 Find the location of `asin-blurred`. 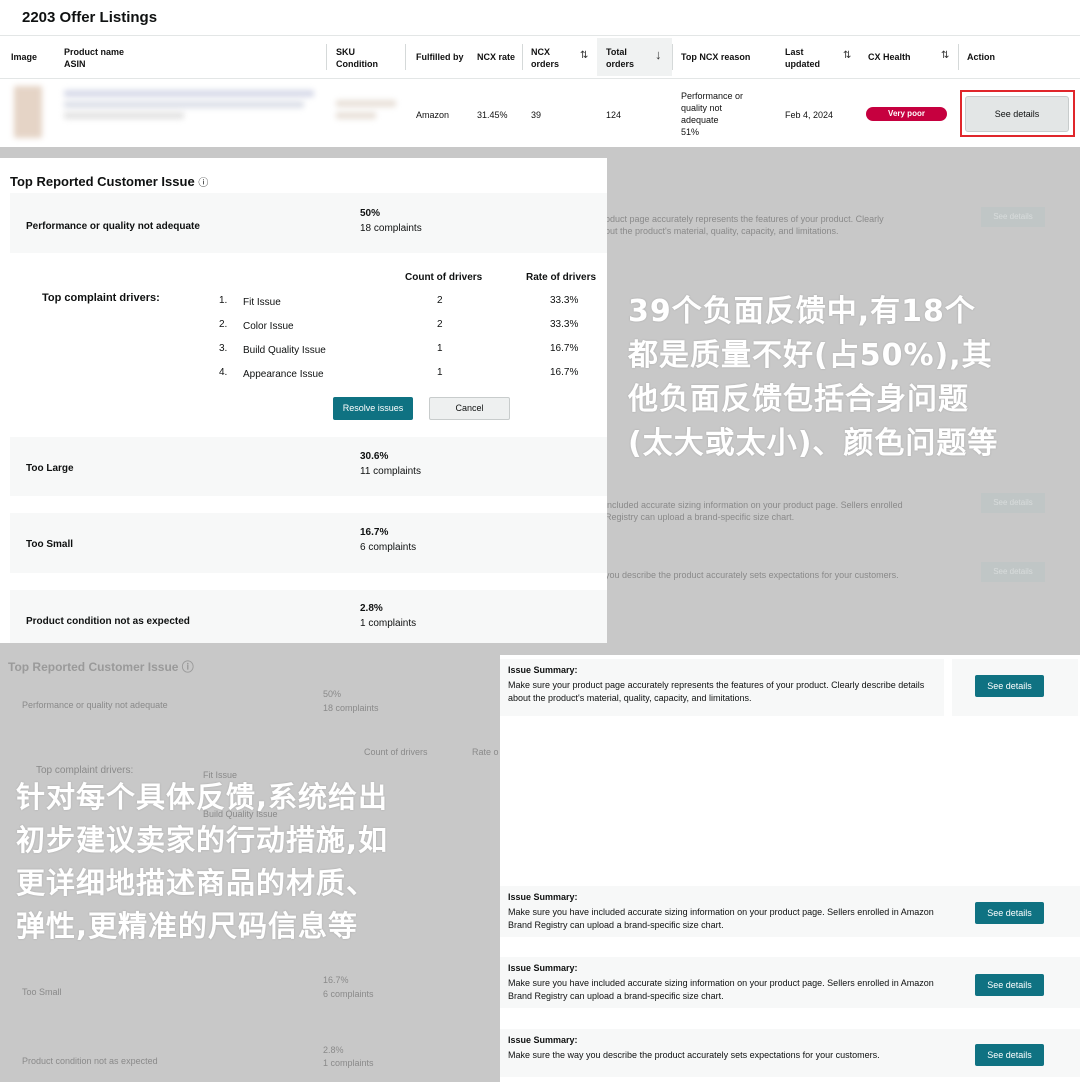

asin-blurred is located at coordinates (124, 115).